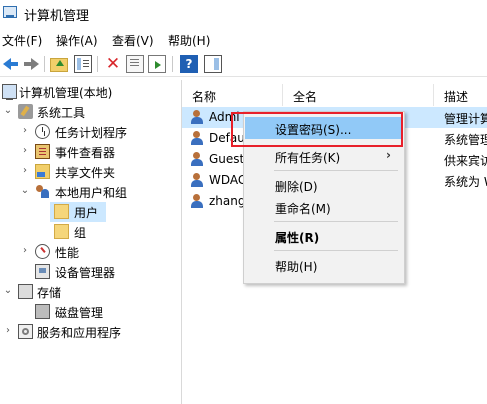 The height and width of the screenshot is (404, 487). Describe the element at coordinates (388, 155) in the screenshot. I see `submenu-arrow-icon: ›` at that location.